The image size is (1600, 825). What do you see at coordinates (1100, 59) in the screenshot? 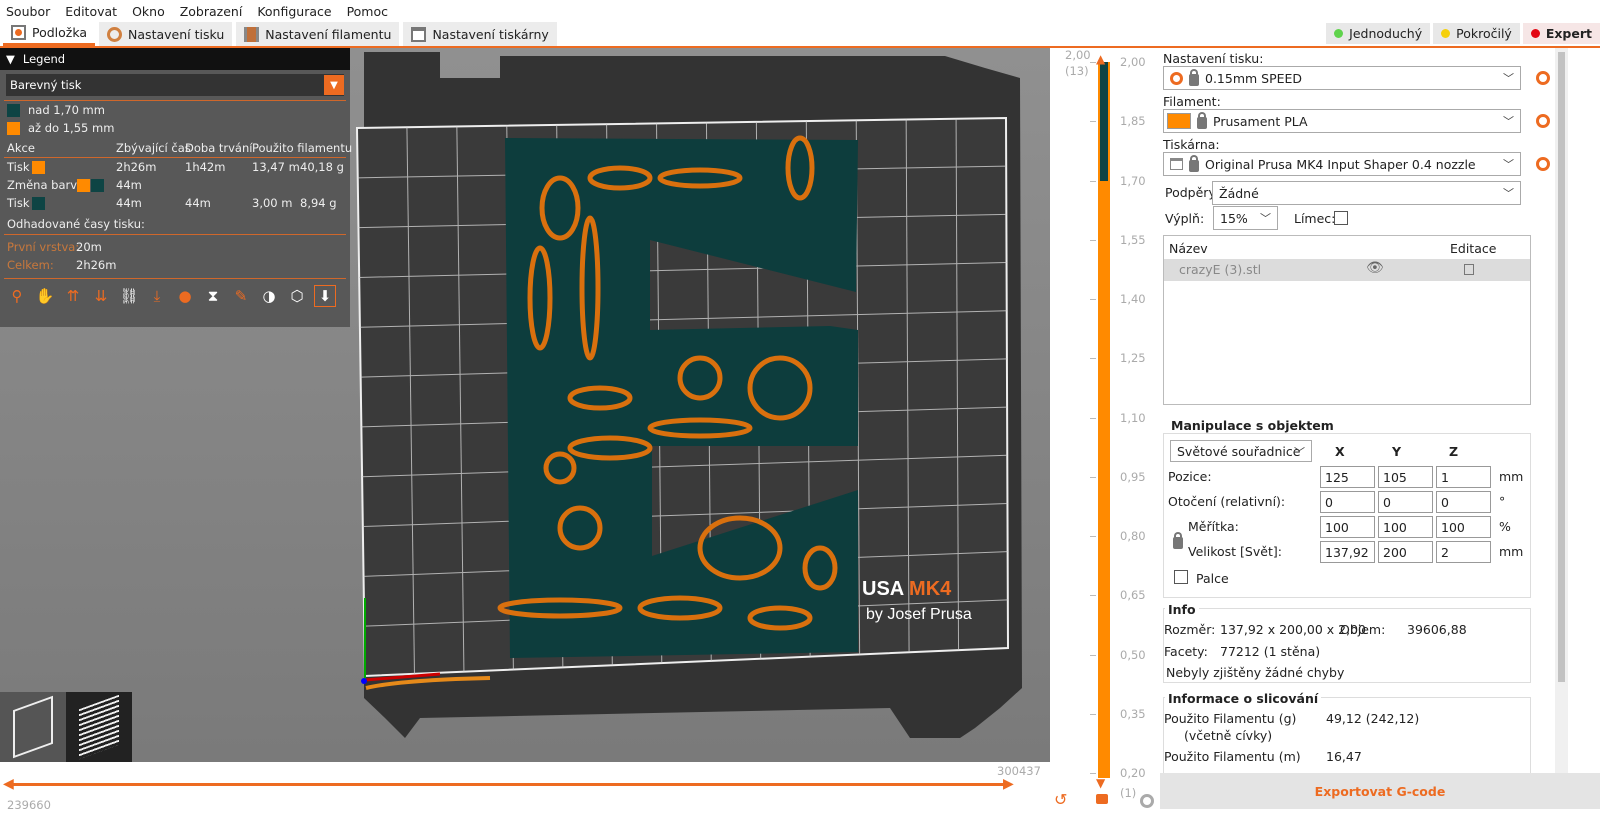
I see `upper-thumb-icon: ▲` at bounding box center [1100, 59].